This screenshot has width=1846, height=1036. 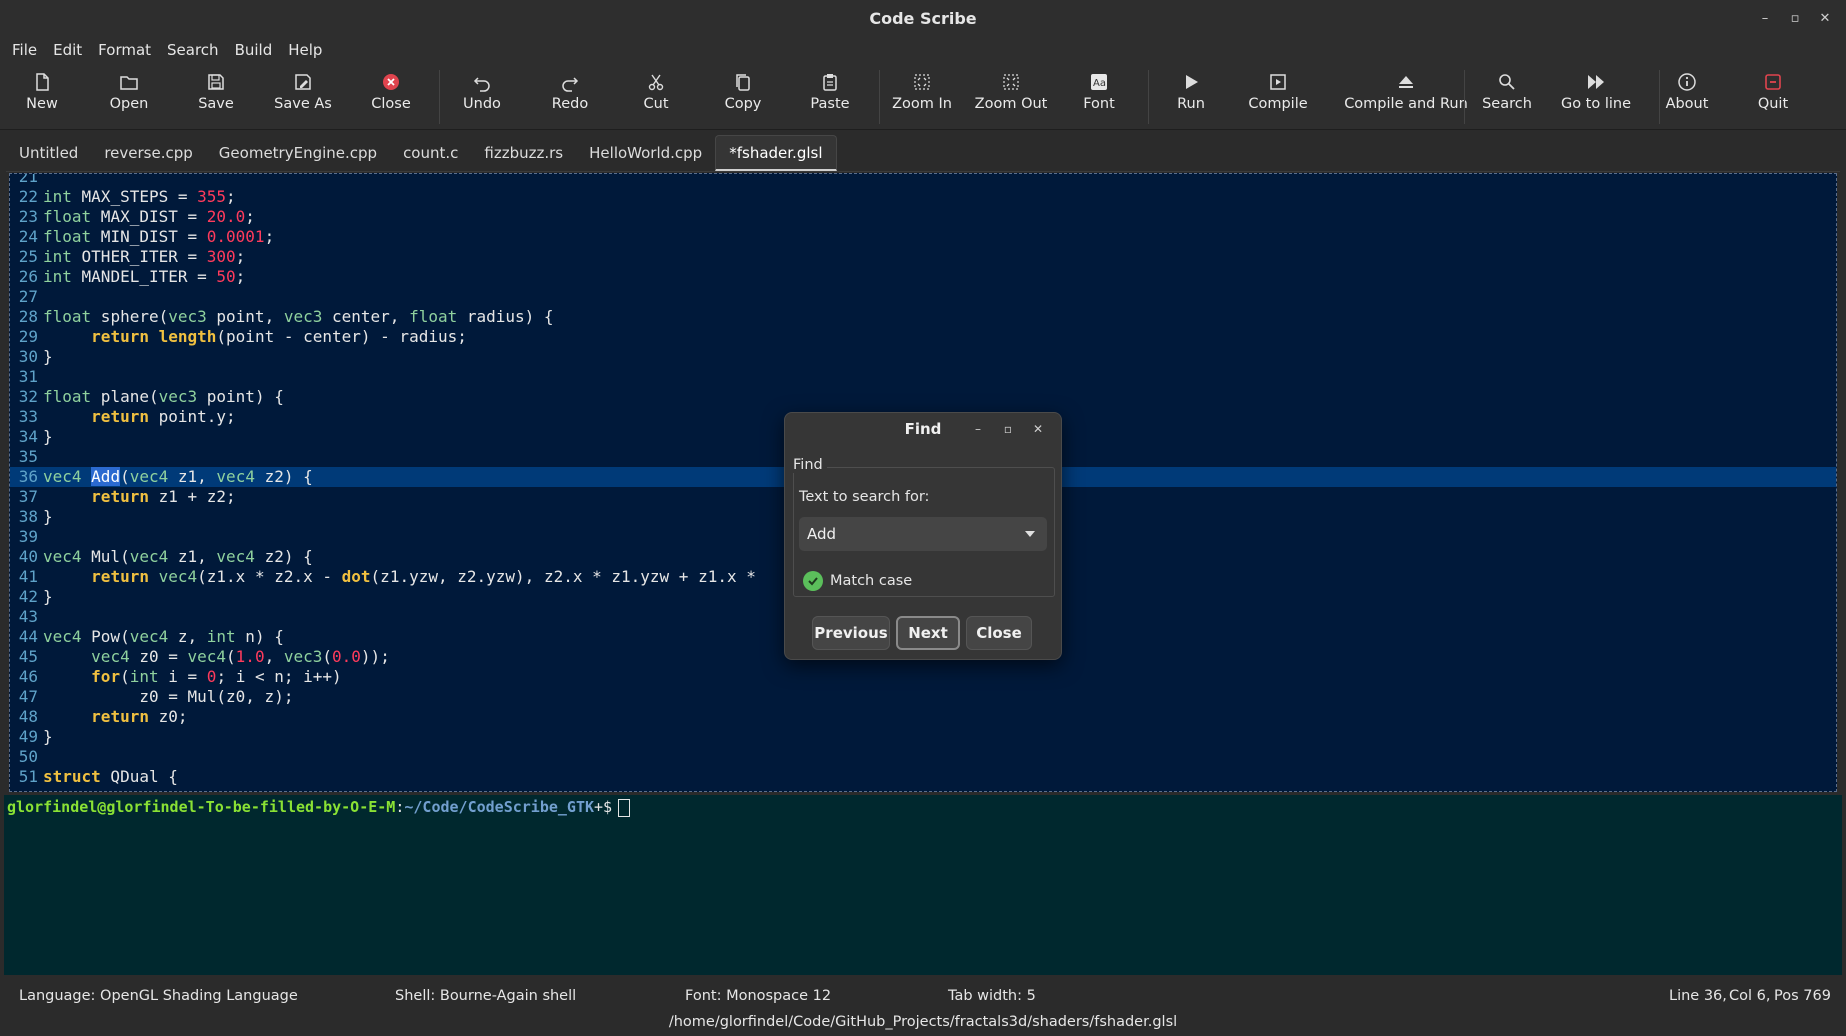 What do you see at coordinates (923, 257) in the screenshot?
I see `code-line: 25 int OTHER_ITER = 300;` at bounding box center [923, 257].